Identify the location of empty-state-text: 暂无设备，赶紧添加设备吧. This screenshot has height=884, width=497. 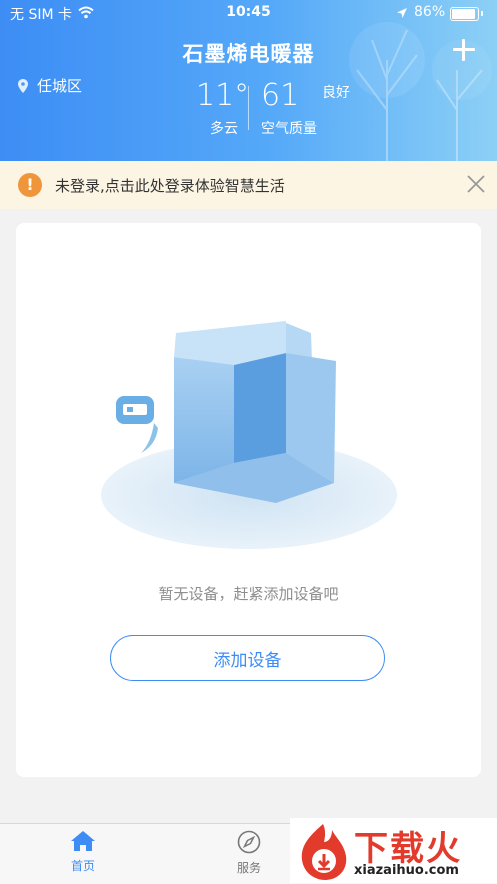
(248, 594).